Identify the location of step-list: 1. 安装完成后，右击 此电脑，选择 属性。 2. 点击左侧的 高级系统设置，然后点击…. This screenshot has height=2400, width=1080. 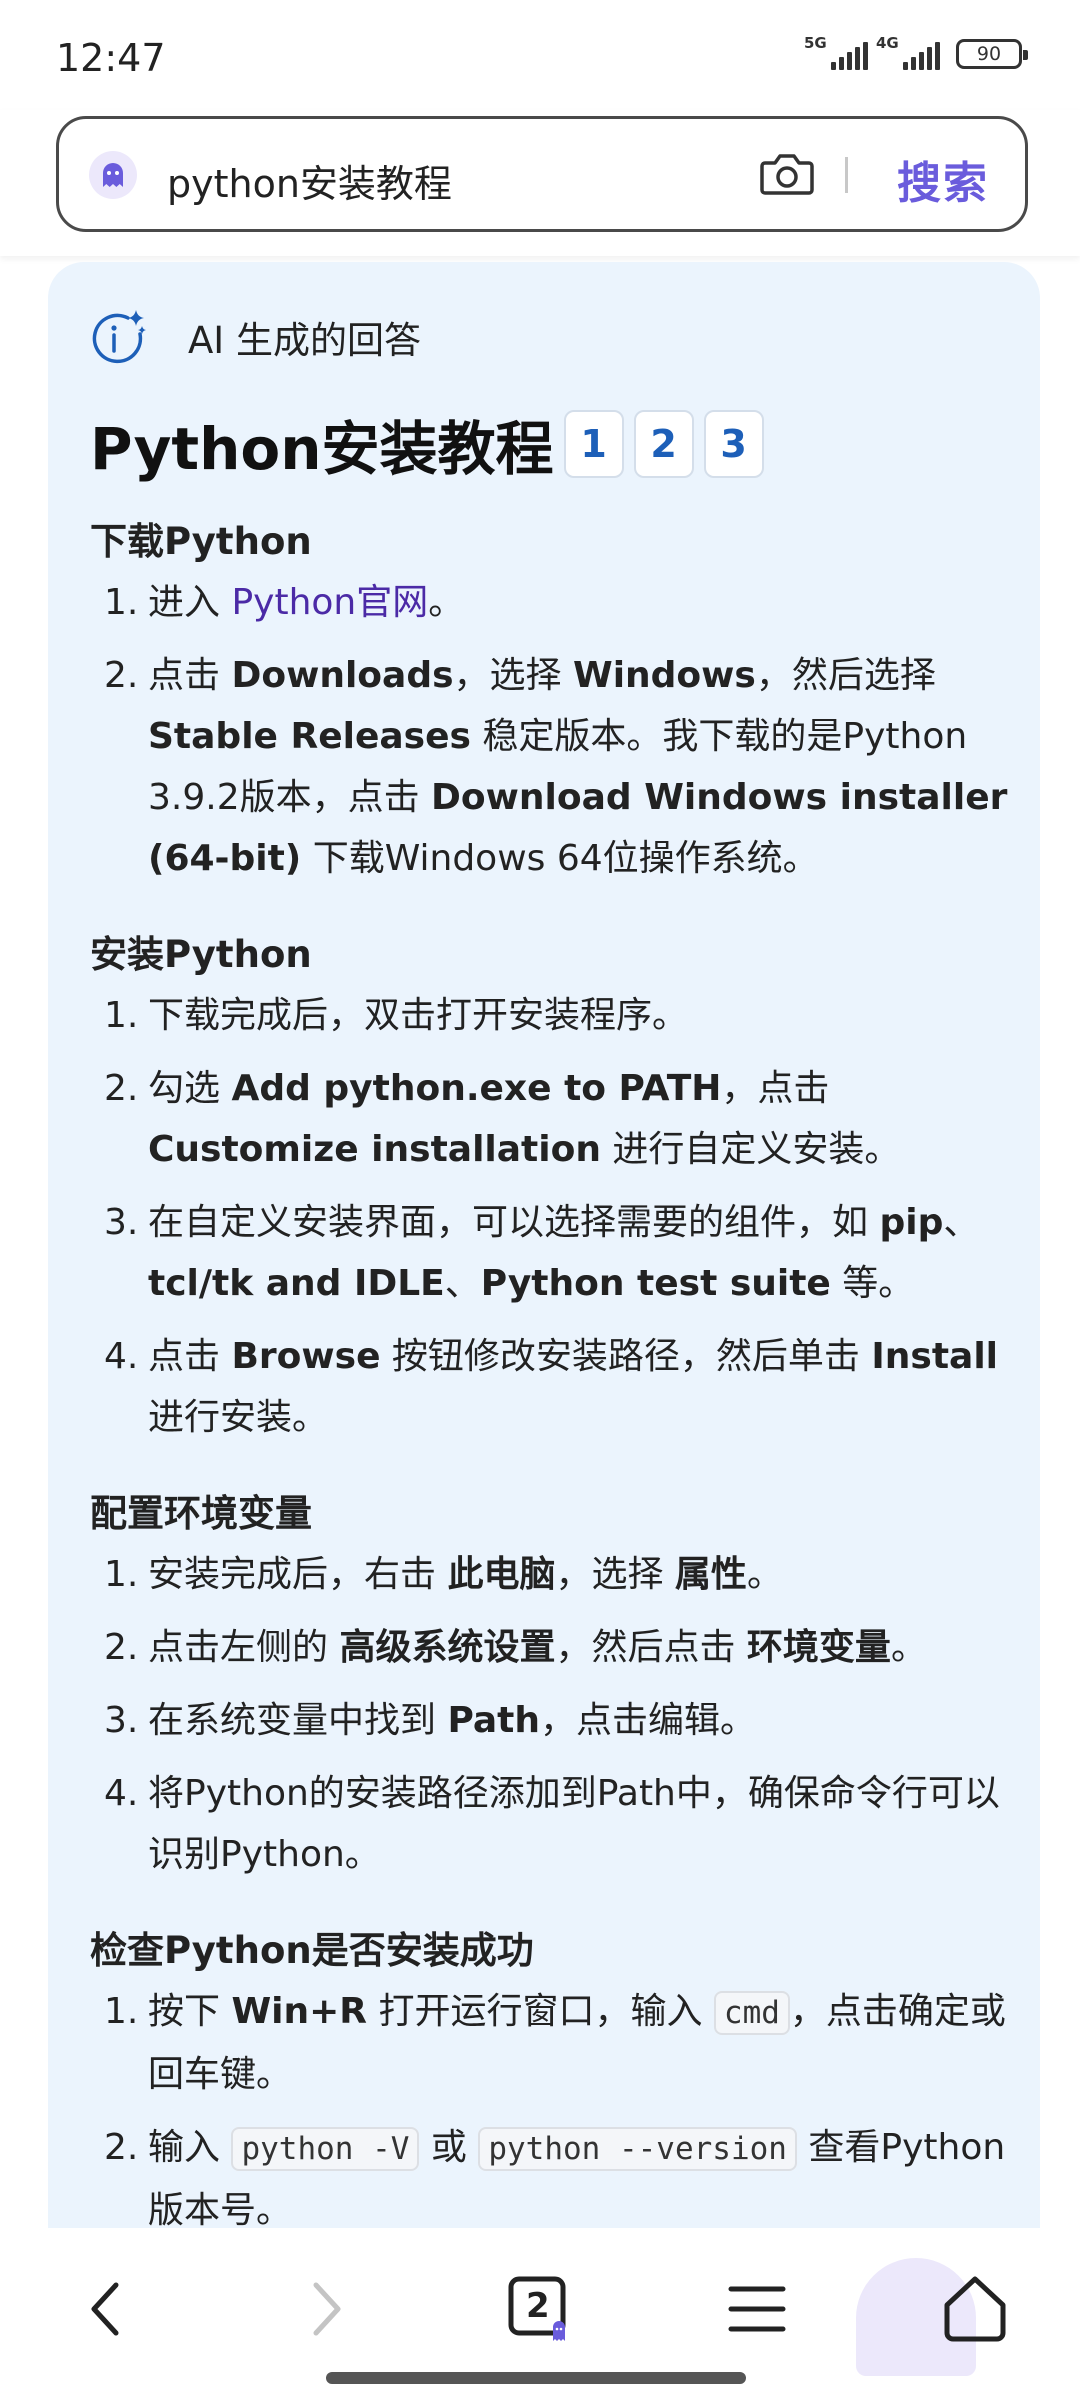
(555, 1714).